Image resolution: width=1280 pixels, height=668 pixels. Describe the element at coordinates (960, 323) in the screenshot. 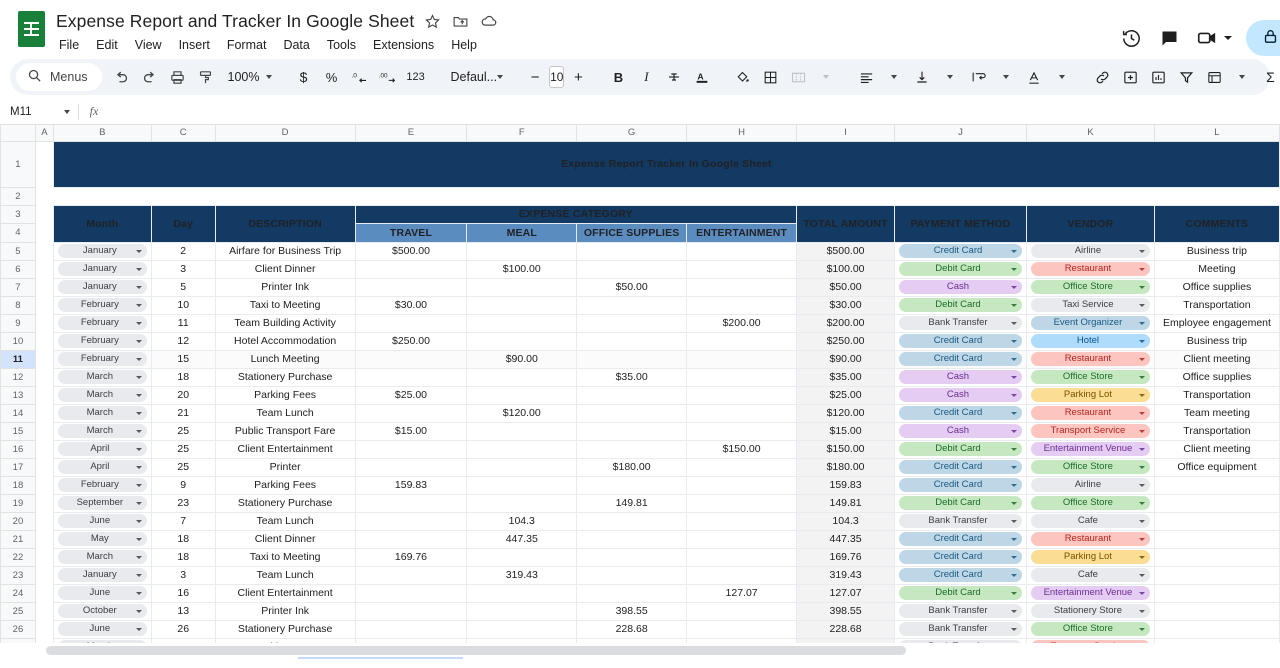

I see `payment-method-dropdown: Bank Transfer` at that location.